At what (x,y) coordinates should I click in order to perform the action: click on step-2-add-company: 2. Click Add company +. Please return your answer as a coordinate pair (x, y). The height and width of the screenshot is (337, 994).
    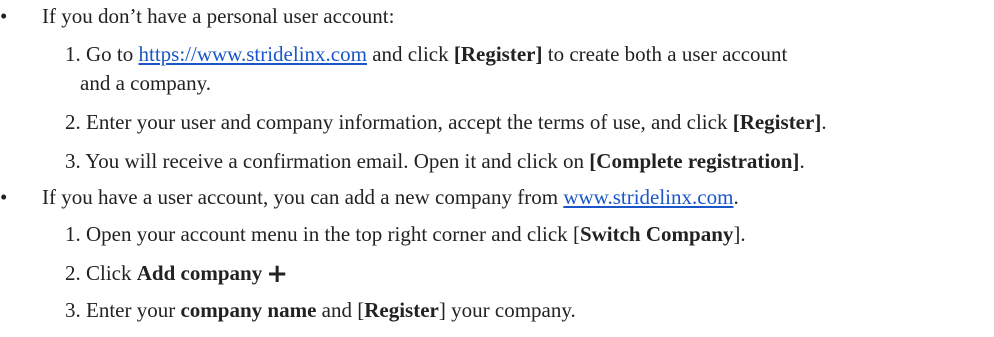
    Looking at the image, I should click on (176, 273).